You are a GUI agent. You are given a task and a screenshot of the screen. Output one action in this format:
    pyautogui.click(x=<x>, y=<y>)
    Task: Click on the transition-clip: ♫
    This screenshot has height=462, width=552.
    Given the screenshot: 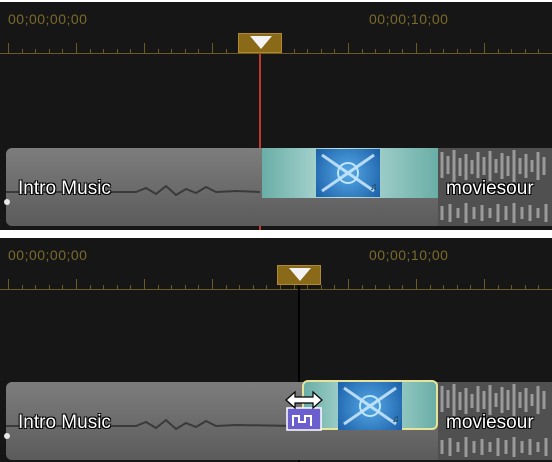 What is the action you would take?
    pyautogui.click(x=350, y=173)
    